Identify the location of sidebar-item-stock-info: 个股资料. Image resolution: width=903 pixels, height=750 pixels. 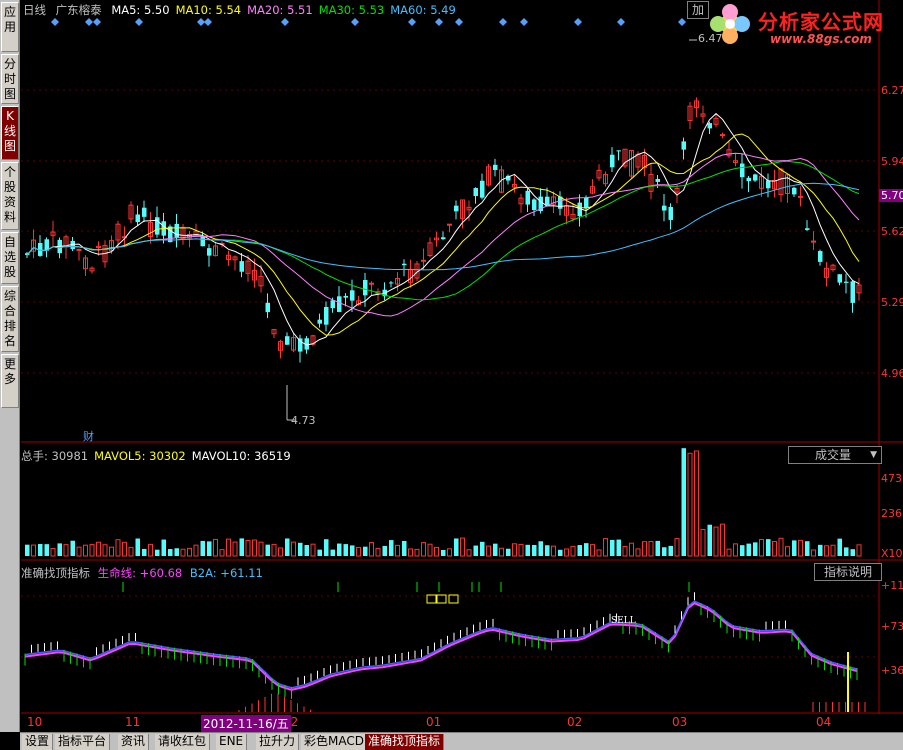
(10, 196).